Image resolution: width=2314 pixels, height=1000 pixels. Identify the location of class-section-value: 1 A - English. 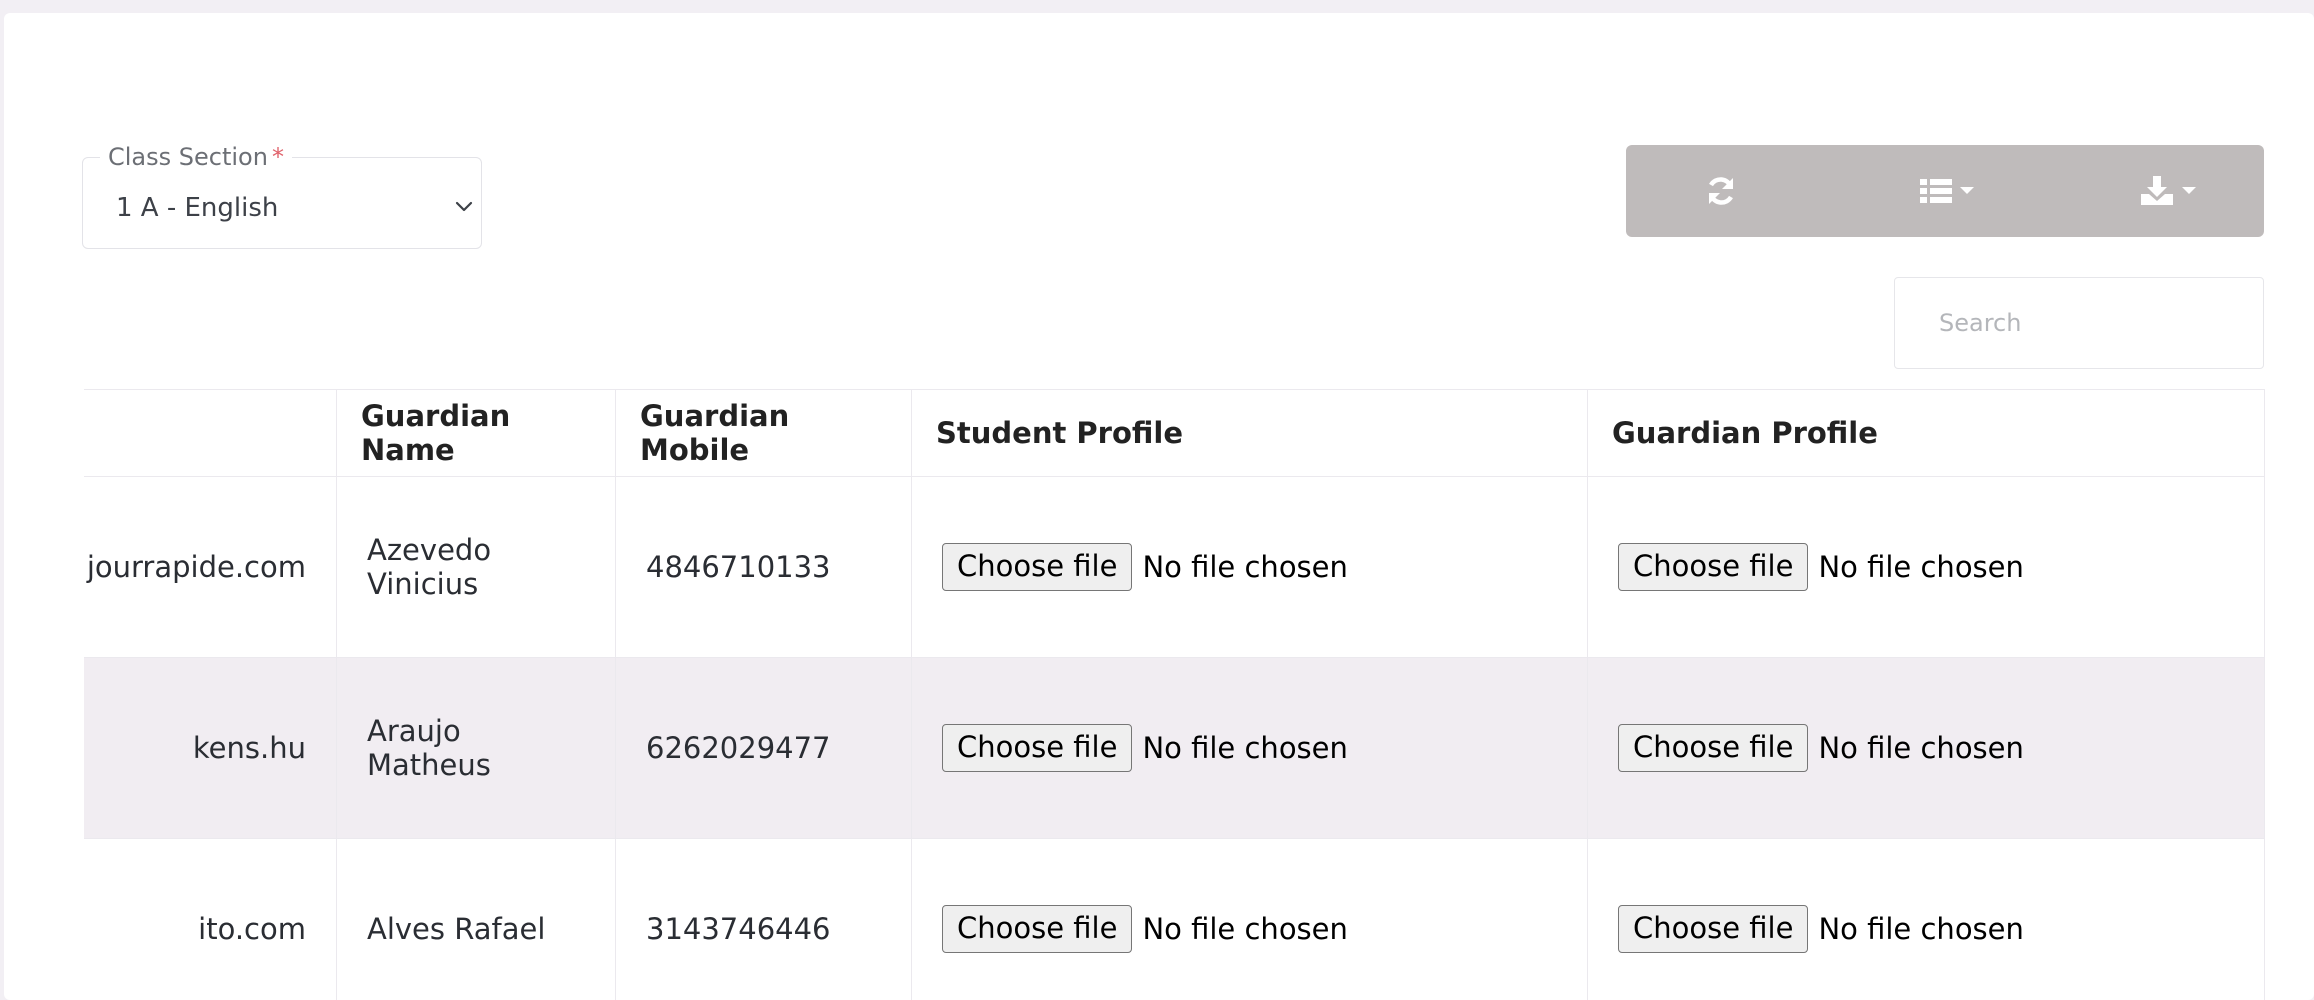
(197, 208).